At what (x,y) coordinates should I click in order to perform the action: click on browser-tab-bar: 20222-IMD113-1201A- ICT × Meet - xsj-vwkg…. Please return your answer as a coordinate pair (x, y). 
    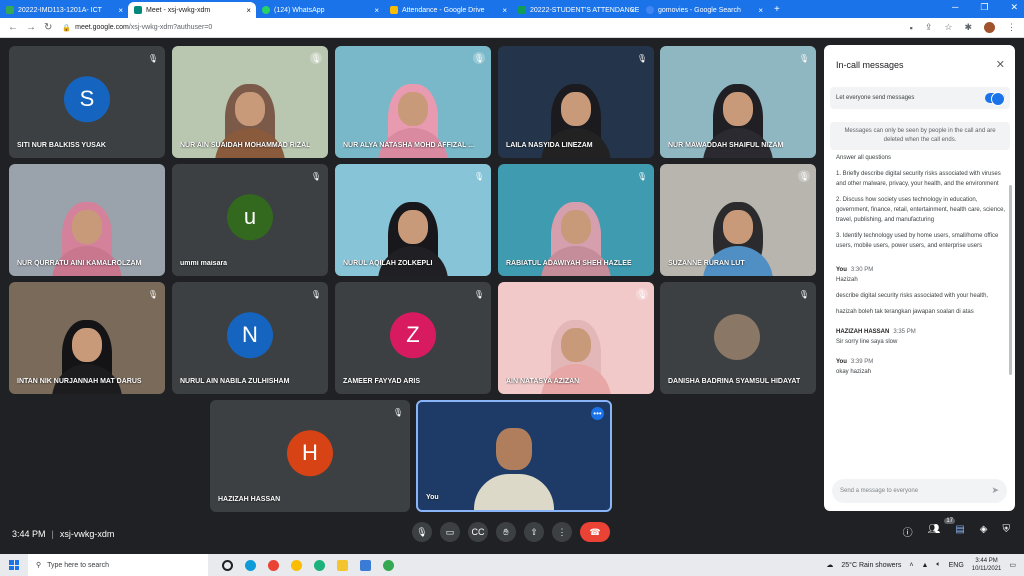
    Looking at the image, I should click on (512, 9).